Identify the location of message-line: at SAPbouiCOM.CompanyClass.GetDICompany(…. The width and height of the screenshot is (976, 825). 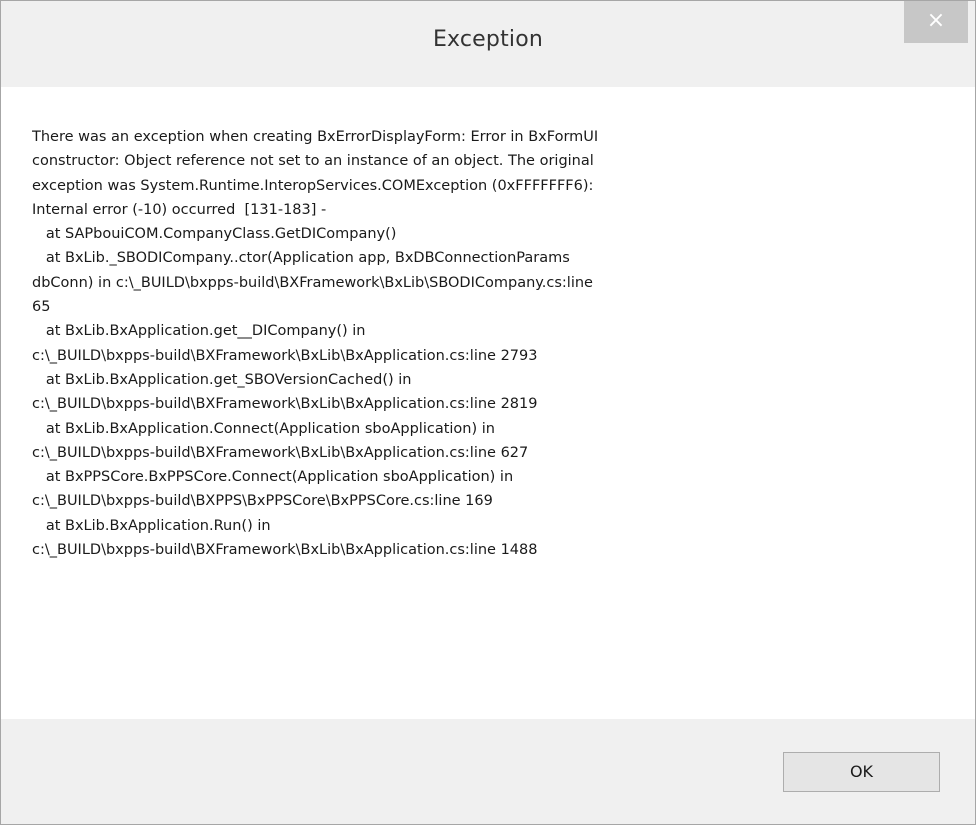
(214, 234).